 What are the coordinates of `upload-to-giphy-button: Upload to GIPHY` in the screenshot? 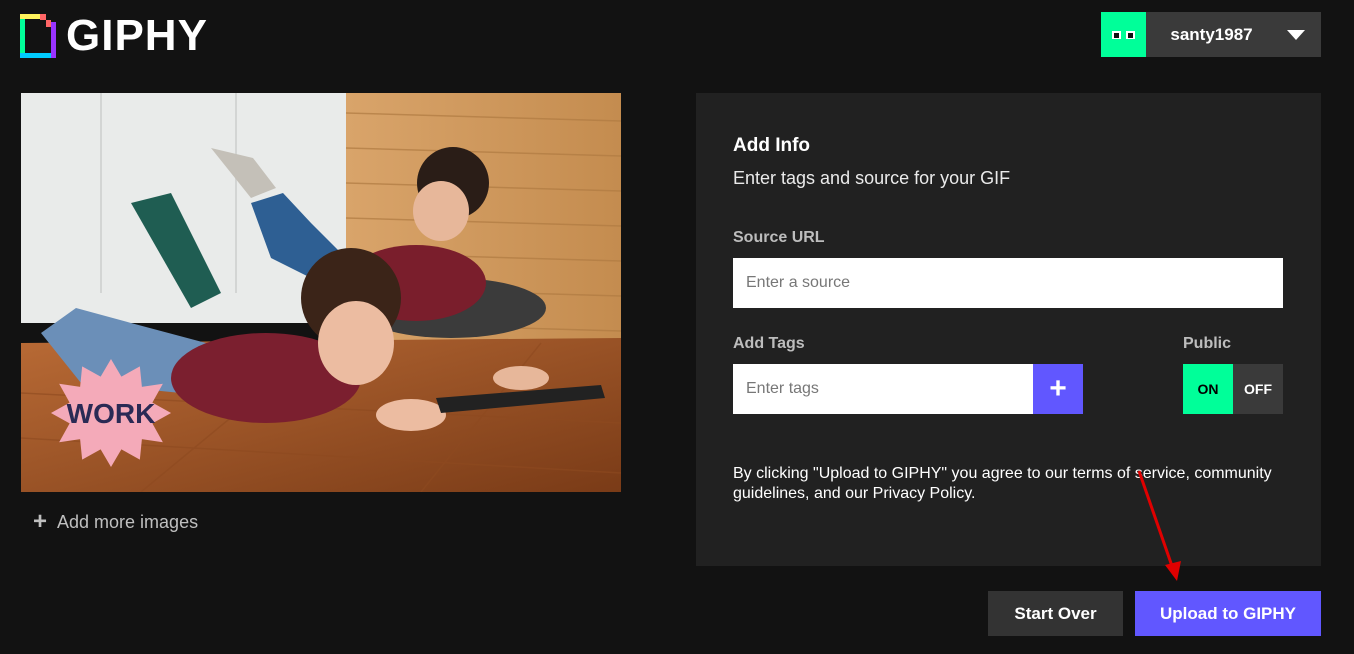 It's located at (1228, 613).